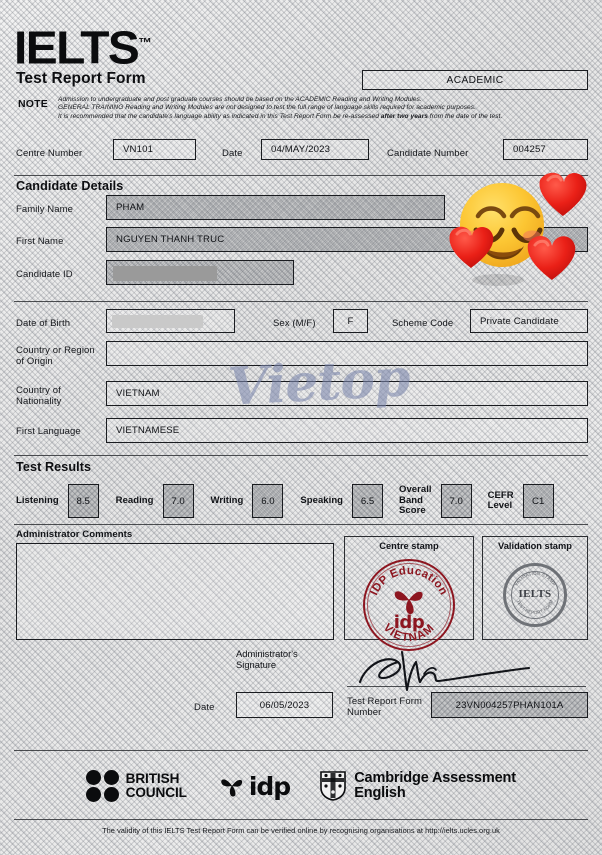  What do you see at coordinates (83, 501) in the screenshot?
I see `score-value-listening: 8.5` at bounding box center [83, 501].